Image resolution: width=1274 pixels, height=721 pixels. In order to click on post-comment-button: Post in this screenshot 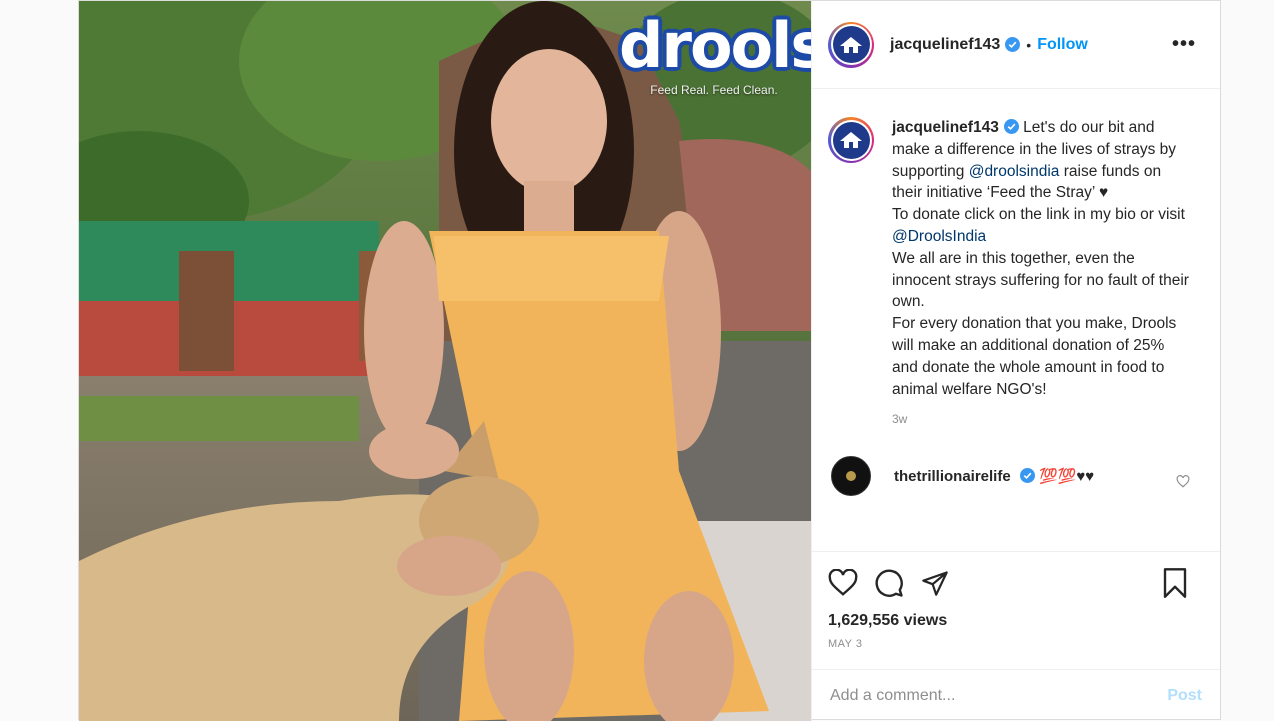, I will do `click(1184, 696)`.